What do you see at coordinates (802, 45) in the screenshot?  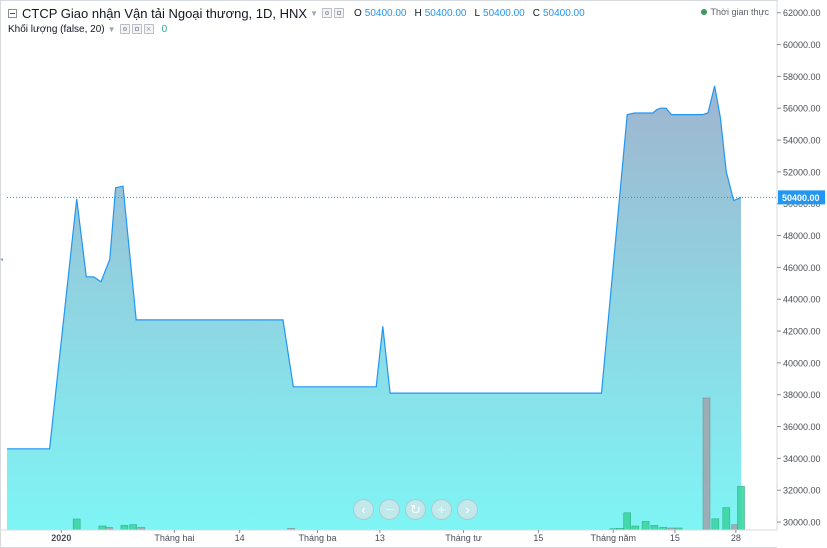 I see `y-tick-label: 60000.00` at bounding box center [802, 45].